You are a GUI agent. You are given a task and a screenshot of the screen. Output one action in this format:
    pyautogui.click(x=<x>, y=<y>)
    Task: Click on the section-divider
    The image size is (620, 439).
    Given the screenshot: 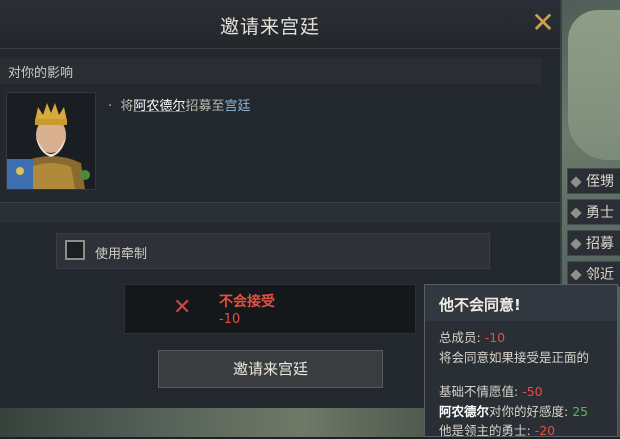 What is the action you would take?
    pyautogui.click(x=280, y=212)
    